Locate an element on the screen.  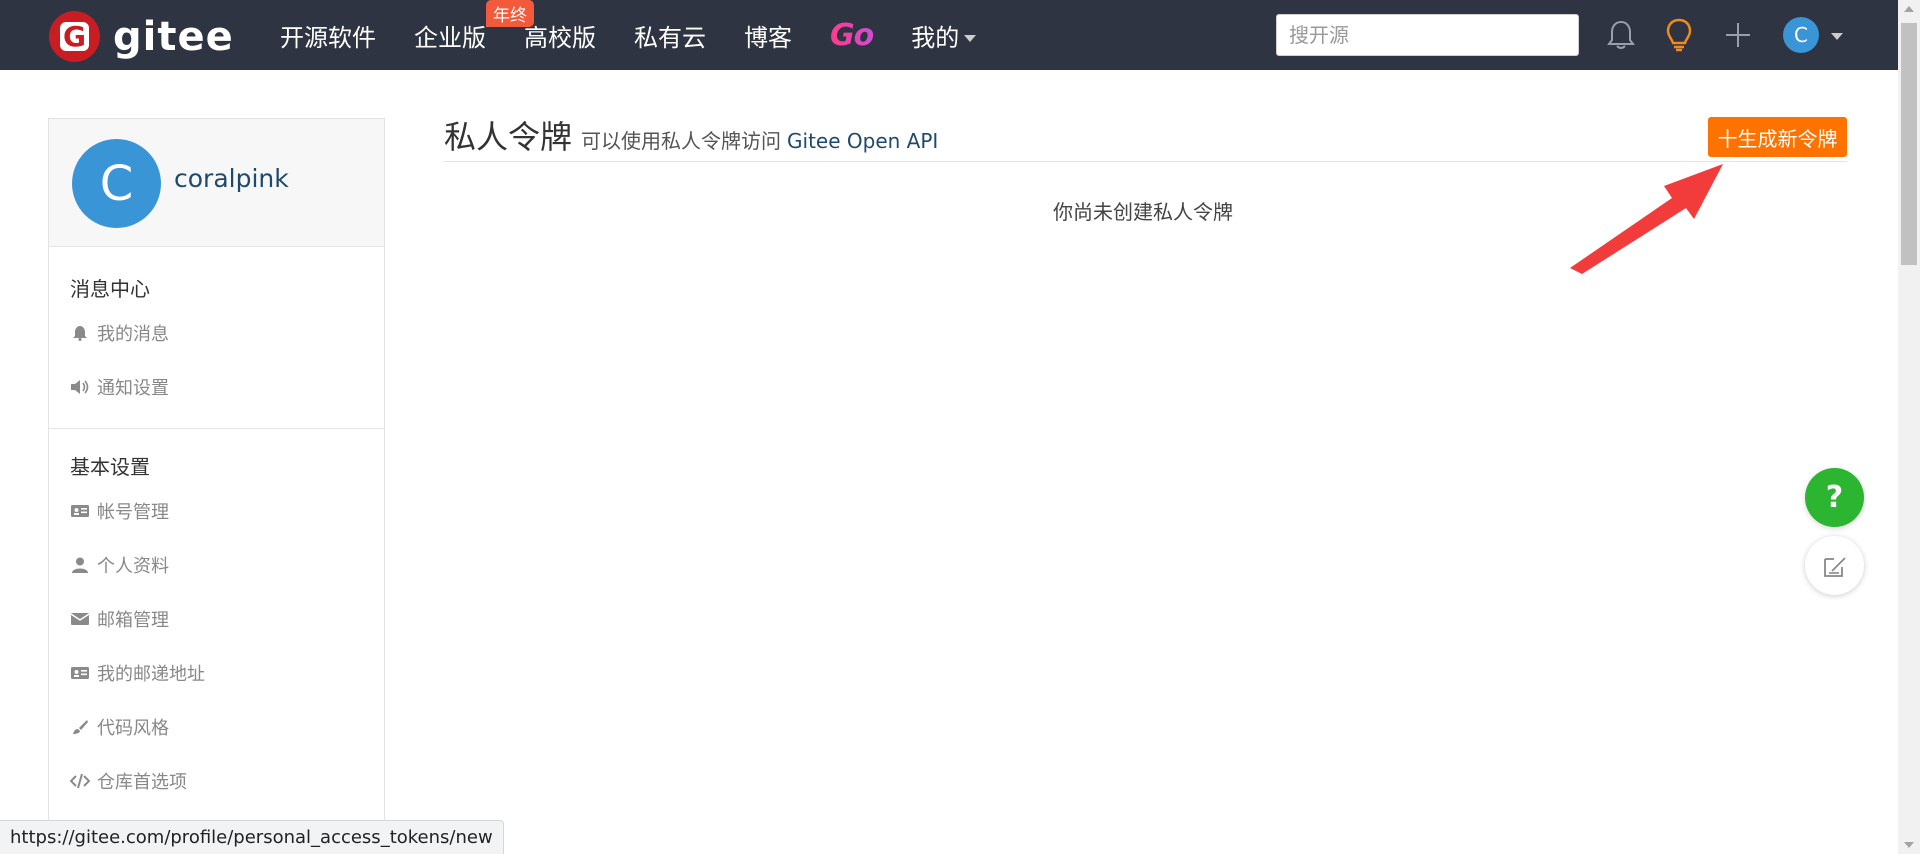
nav-item-go: Go is located at coordinates (852, 35).